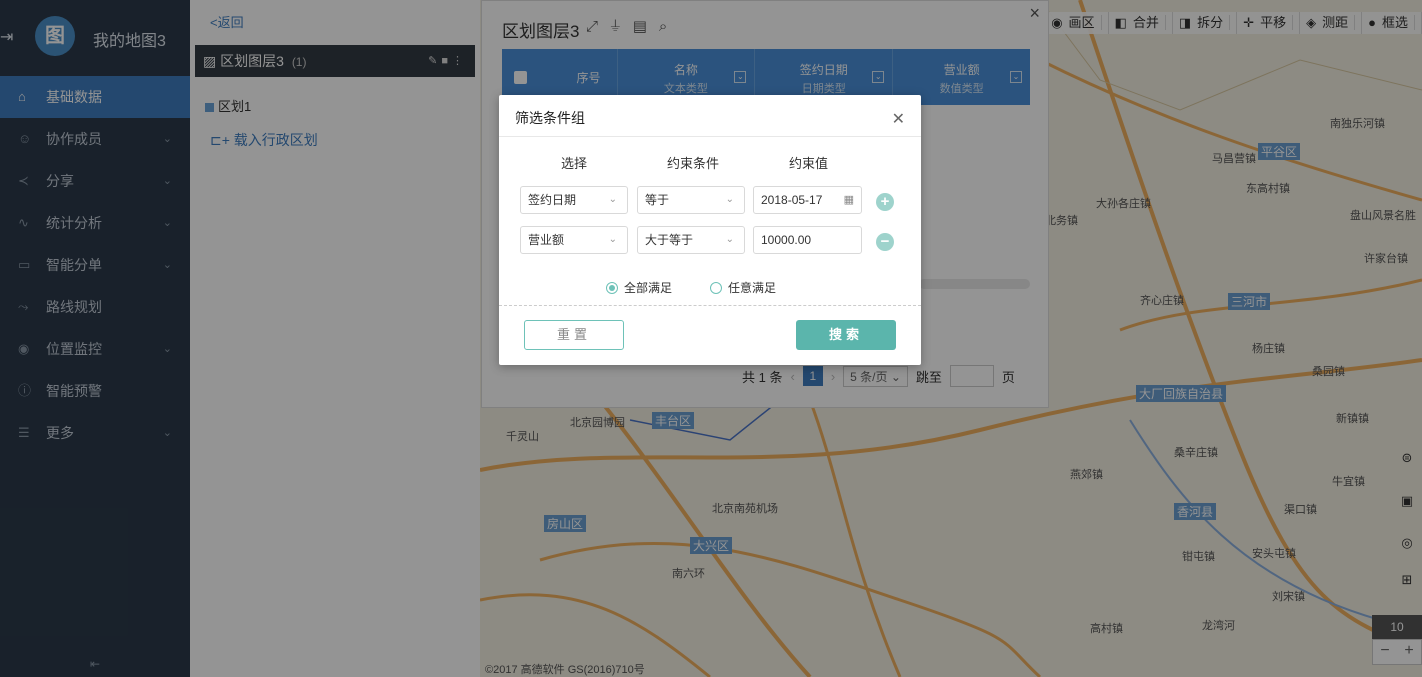  Describe the element at coordinates (639, 287) in the screenshot. I see `radio-match-all: 全部满足` at that location.